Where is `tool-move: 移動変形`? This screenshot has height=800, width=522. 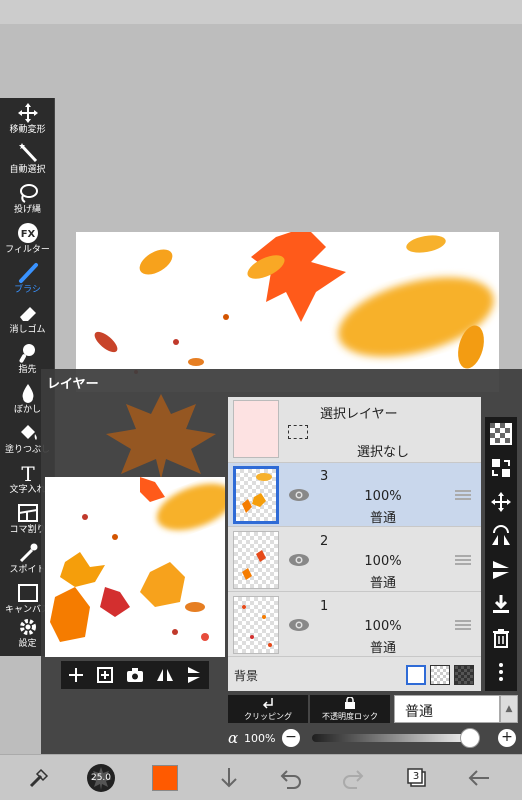 tool-move: 移動変形 is located at coordinates (27, 119).